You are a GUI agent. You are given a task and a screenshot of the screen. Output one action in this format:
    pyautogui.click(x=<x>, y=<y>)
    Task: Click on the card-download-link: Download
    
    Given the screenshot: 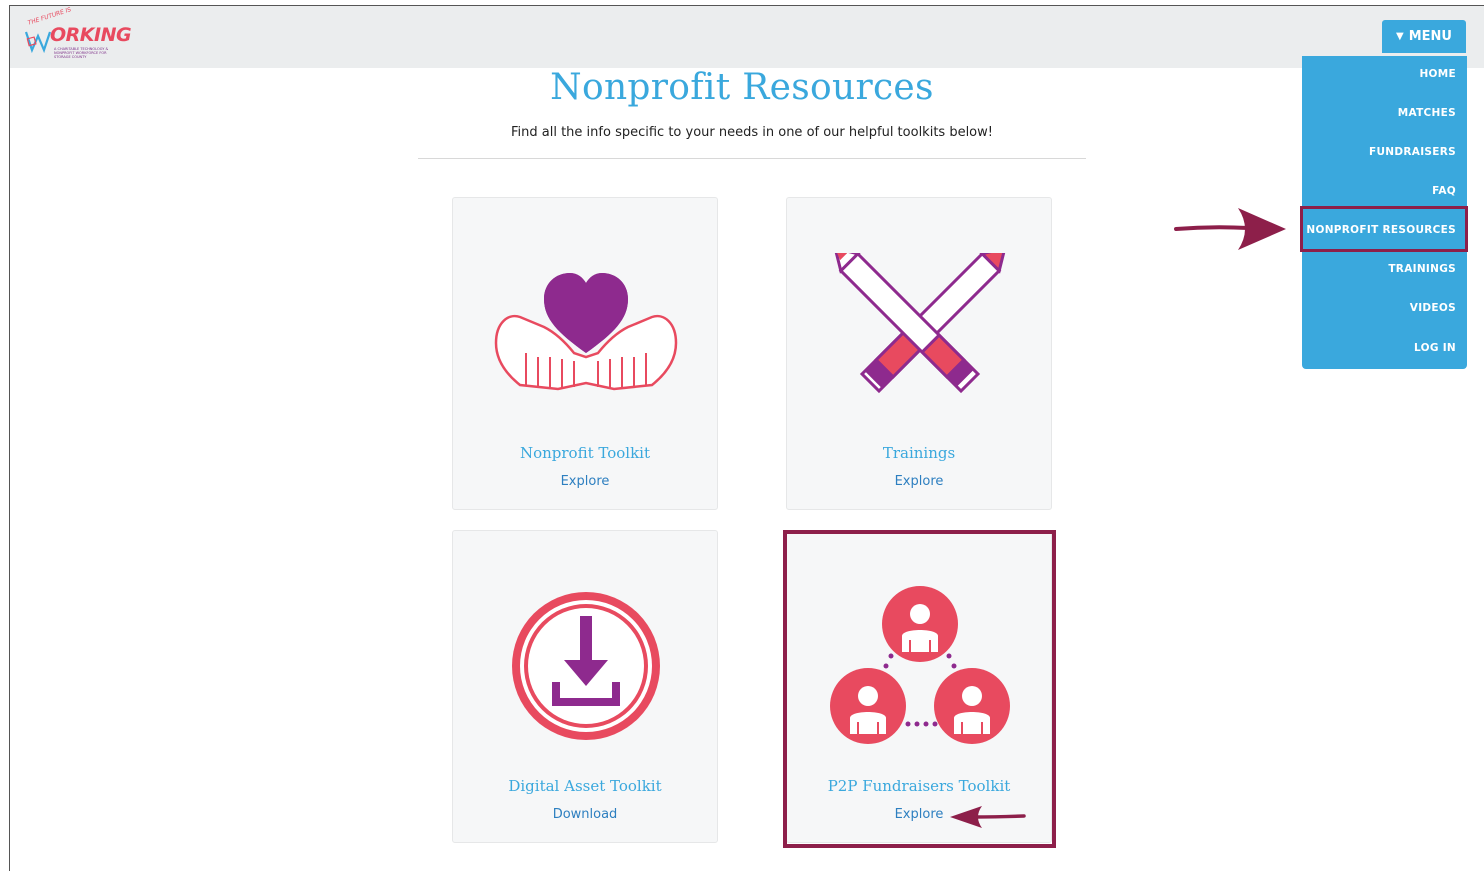 What is the action you would take?
    pyautogui.click(x=585, y=814)
    